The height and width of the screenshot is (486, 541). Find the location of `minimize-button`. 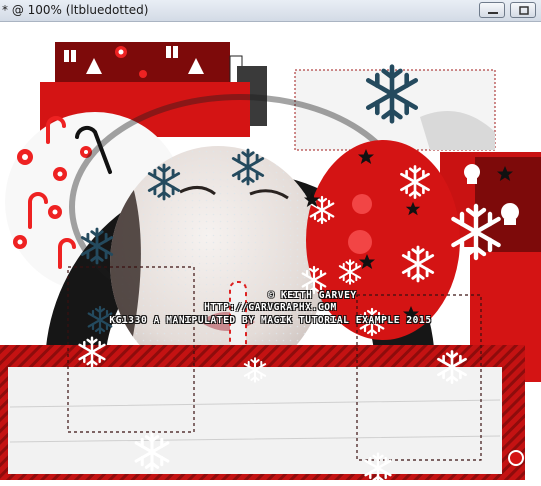

minimize-button is located at coordinates (492, 10).